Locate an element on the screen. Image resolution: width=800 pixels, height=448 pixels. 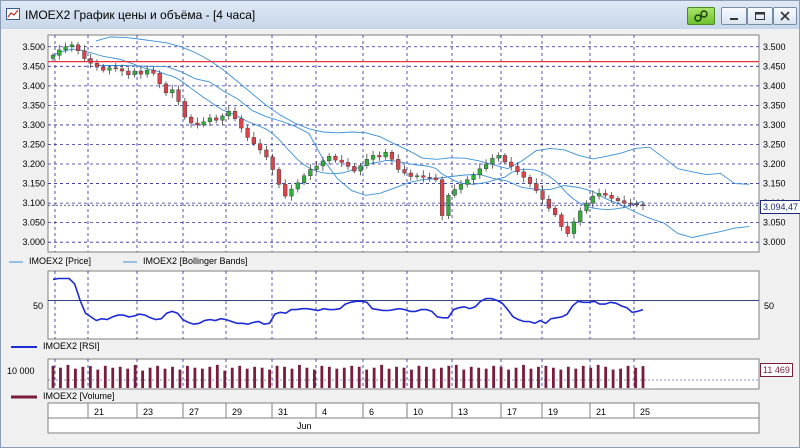
date-tick-label: 21 is located at coordinates (99, 412).